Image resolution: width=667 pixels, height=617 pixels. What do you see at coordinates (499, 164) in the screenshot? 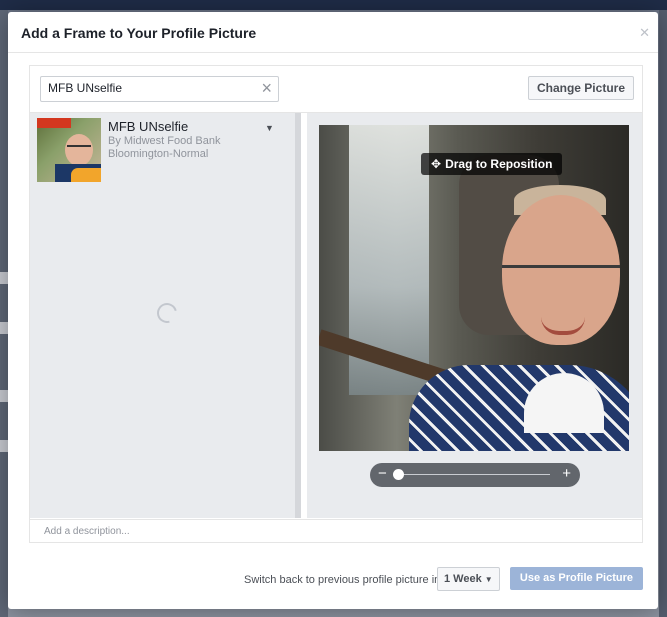
I see `drag-label-text: Drag to Reposition` at bounding box center [499, 164].